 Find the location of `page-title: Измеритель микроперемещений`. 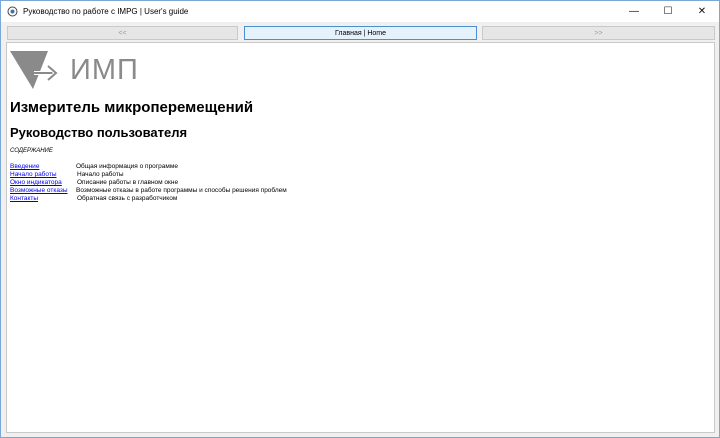

page-title: Измеритель микроперемещений is located at coordinates (132, 107).